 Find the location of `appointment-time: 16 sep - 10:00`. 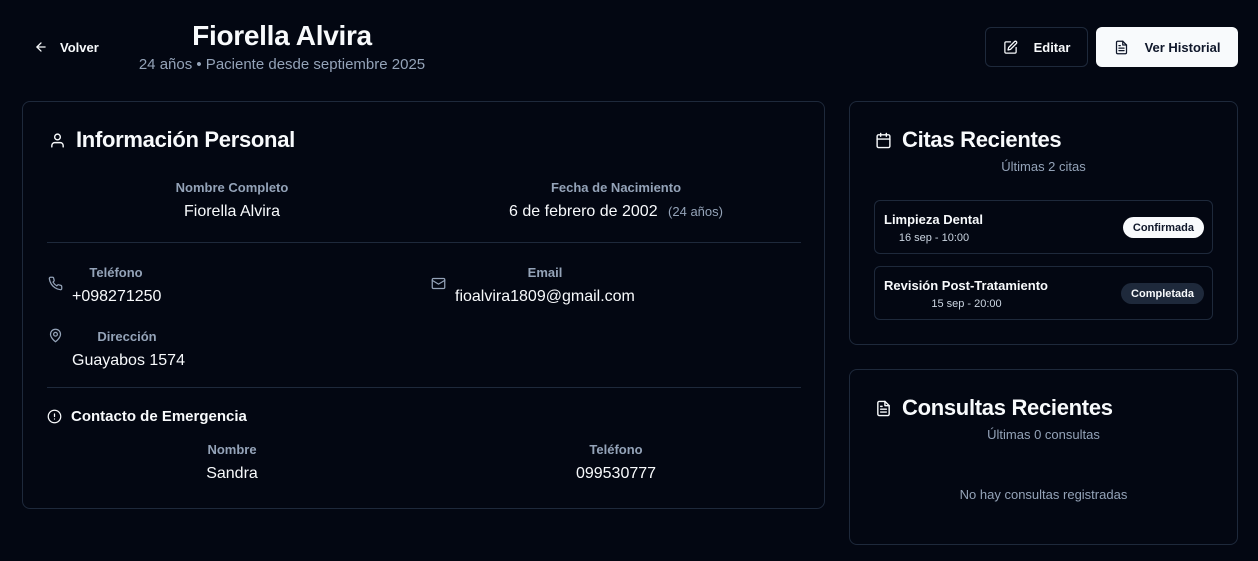

appointment-time: 16 sep - 10:00 is located at coordinates (934, 238).